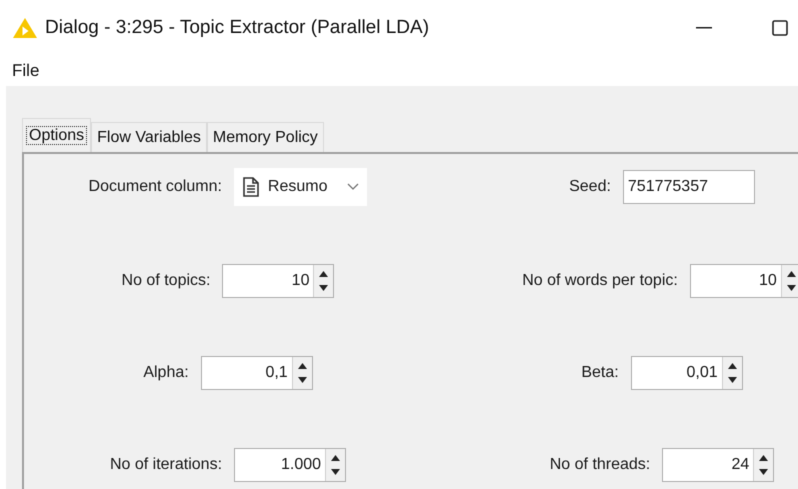 The image size is (798, 489). I want to click on field-label: No of threads:, so click(600, 465).